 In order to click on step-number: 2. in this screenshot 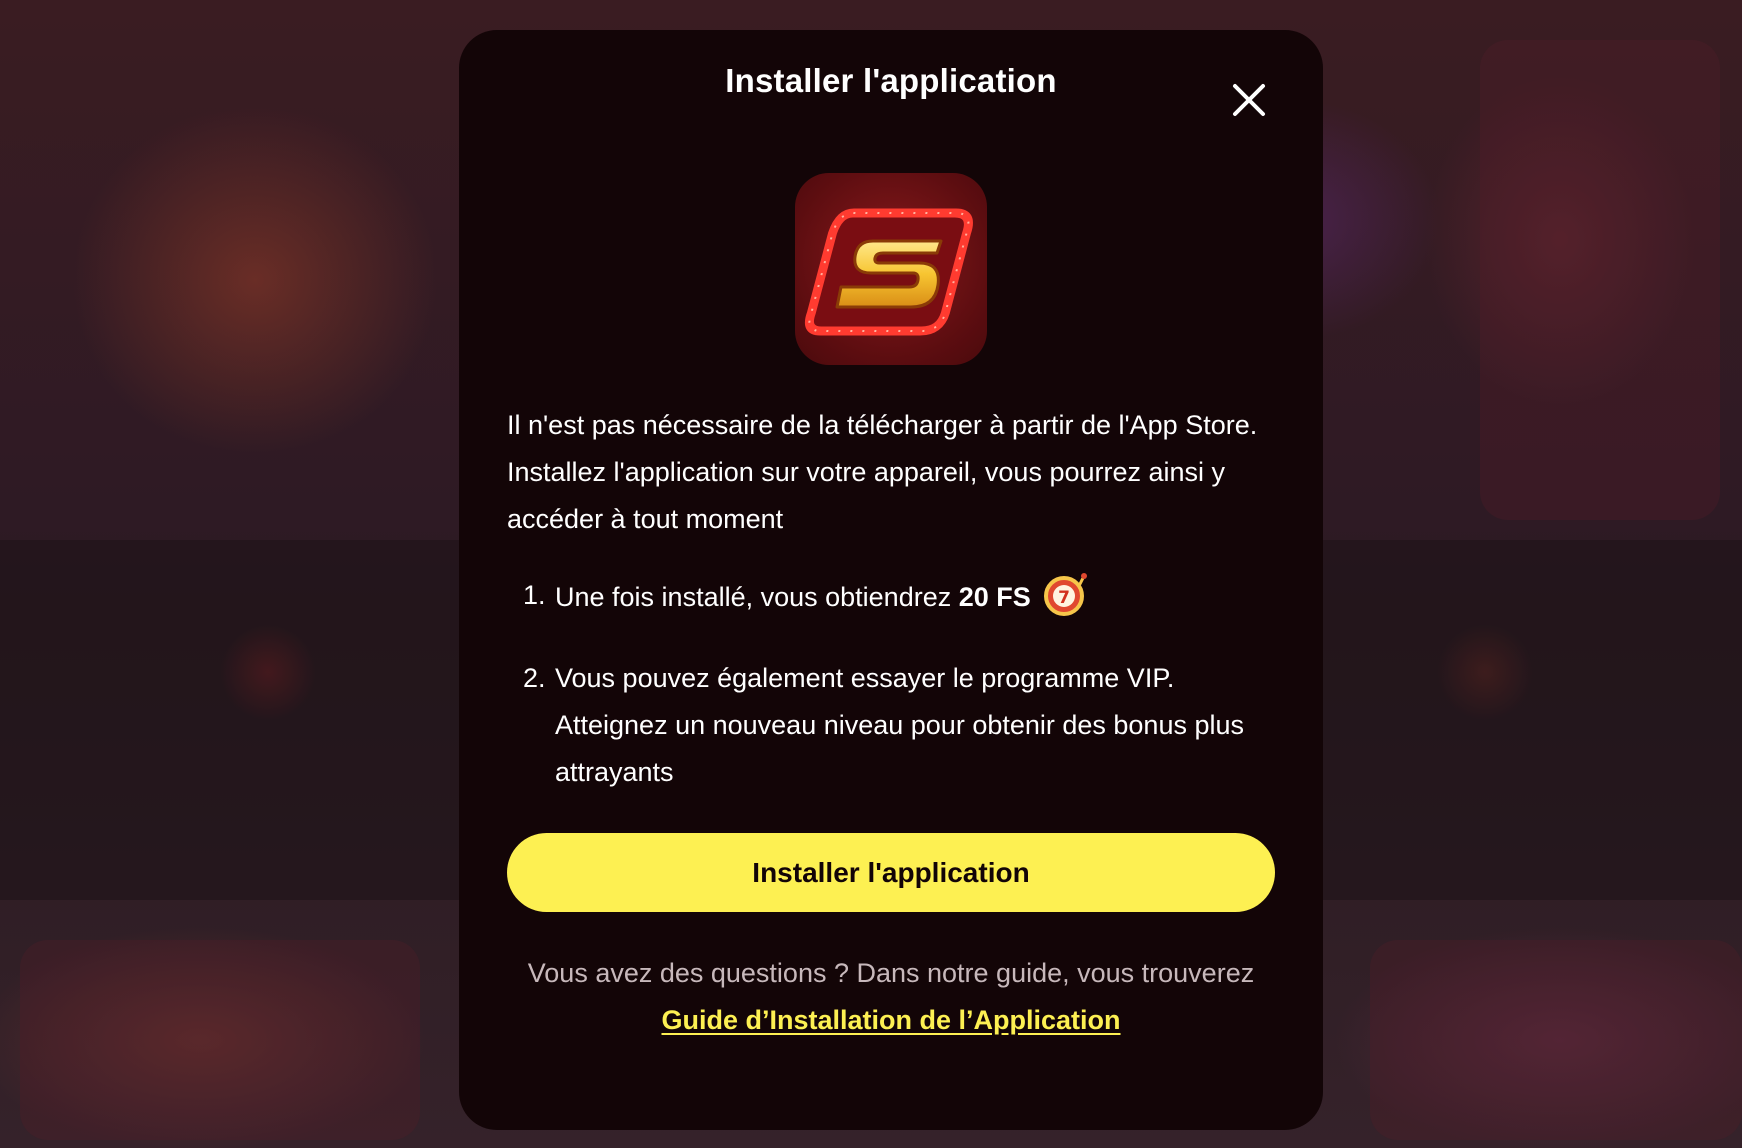, I will do `click(534, 678)`.